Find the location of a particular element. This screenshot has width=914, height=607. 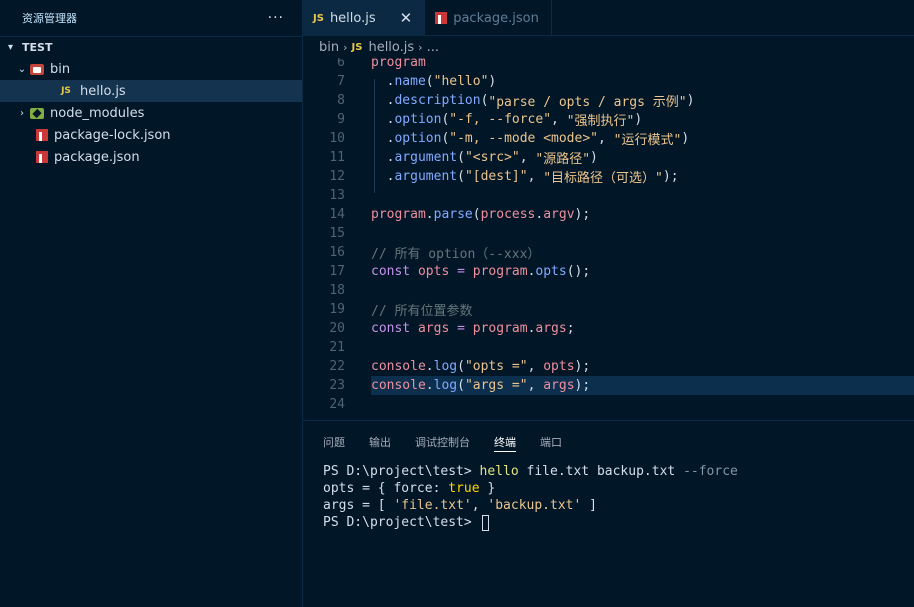

code-line: 13 is located at coordinates (608, 195).